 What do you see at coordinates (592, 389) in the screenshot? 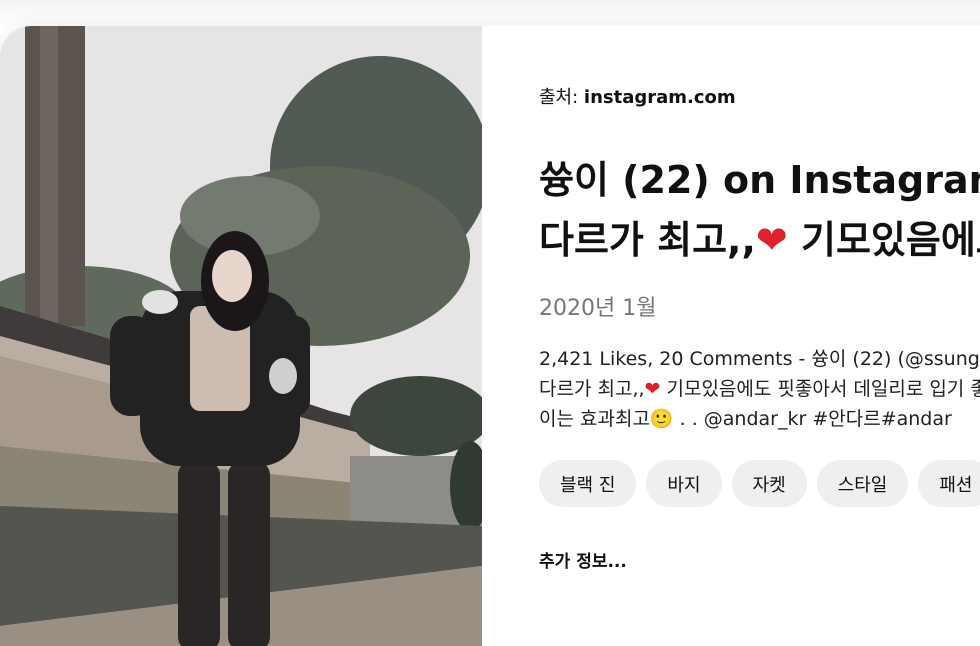
I see `description-line-2a: 다르가 최고,,` at bounding box center [592, 389].